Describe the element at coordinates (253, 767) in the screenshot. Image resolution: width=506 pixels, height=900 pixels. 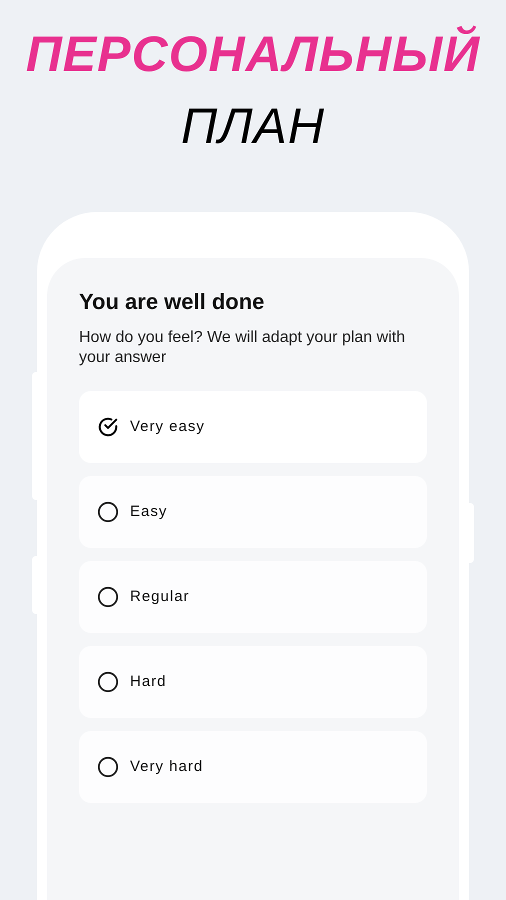
I see `answer-option: Very hard` at that location.